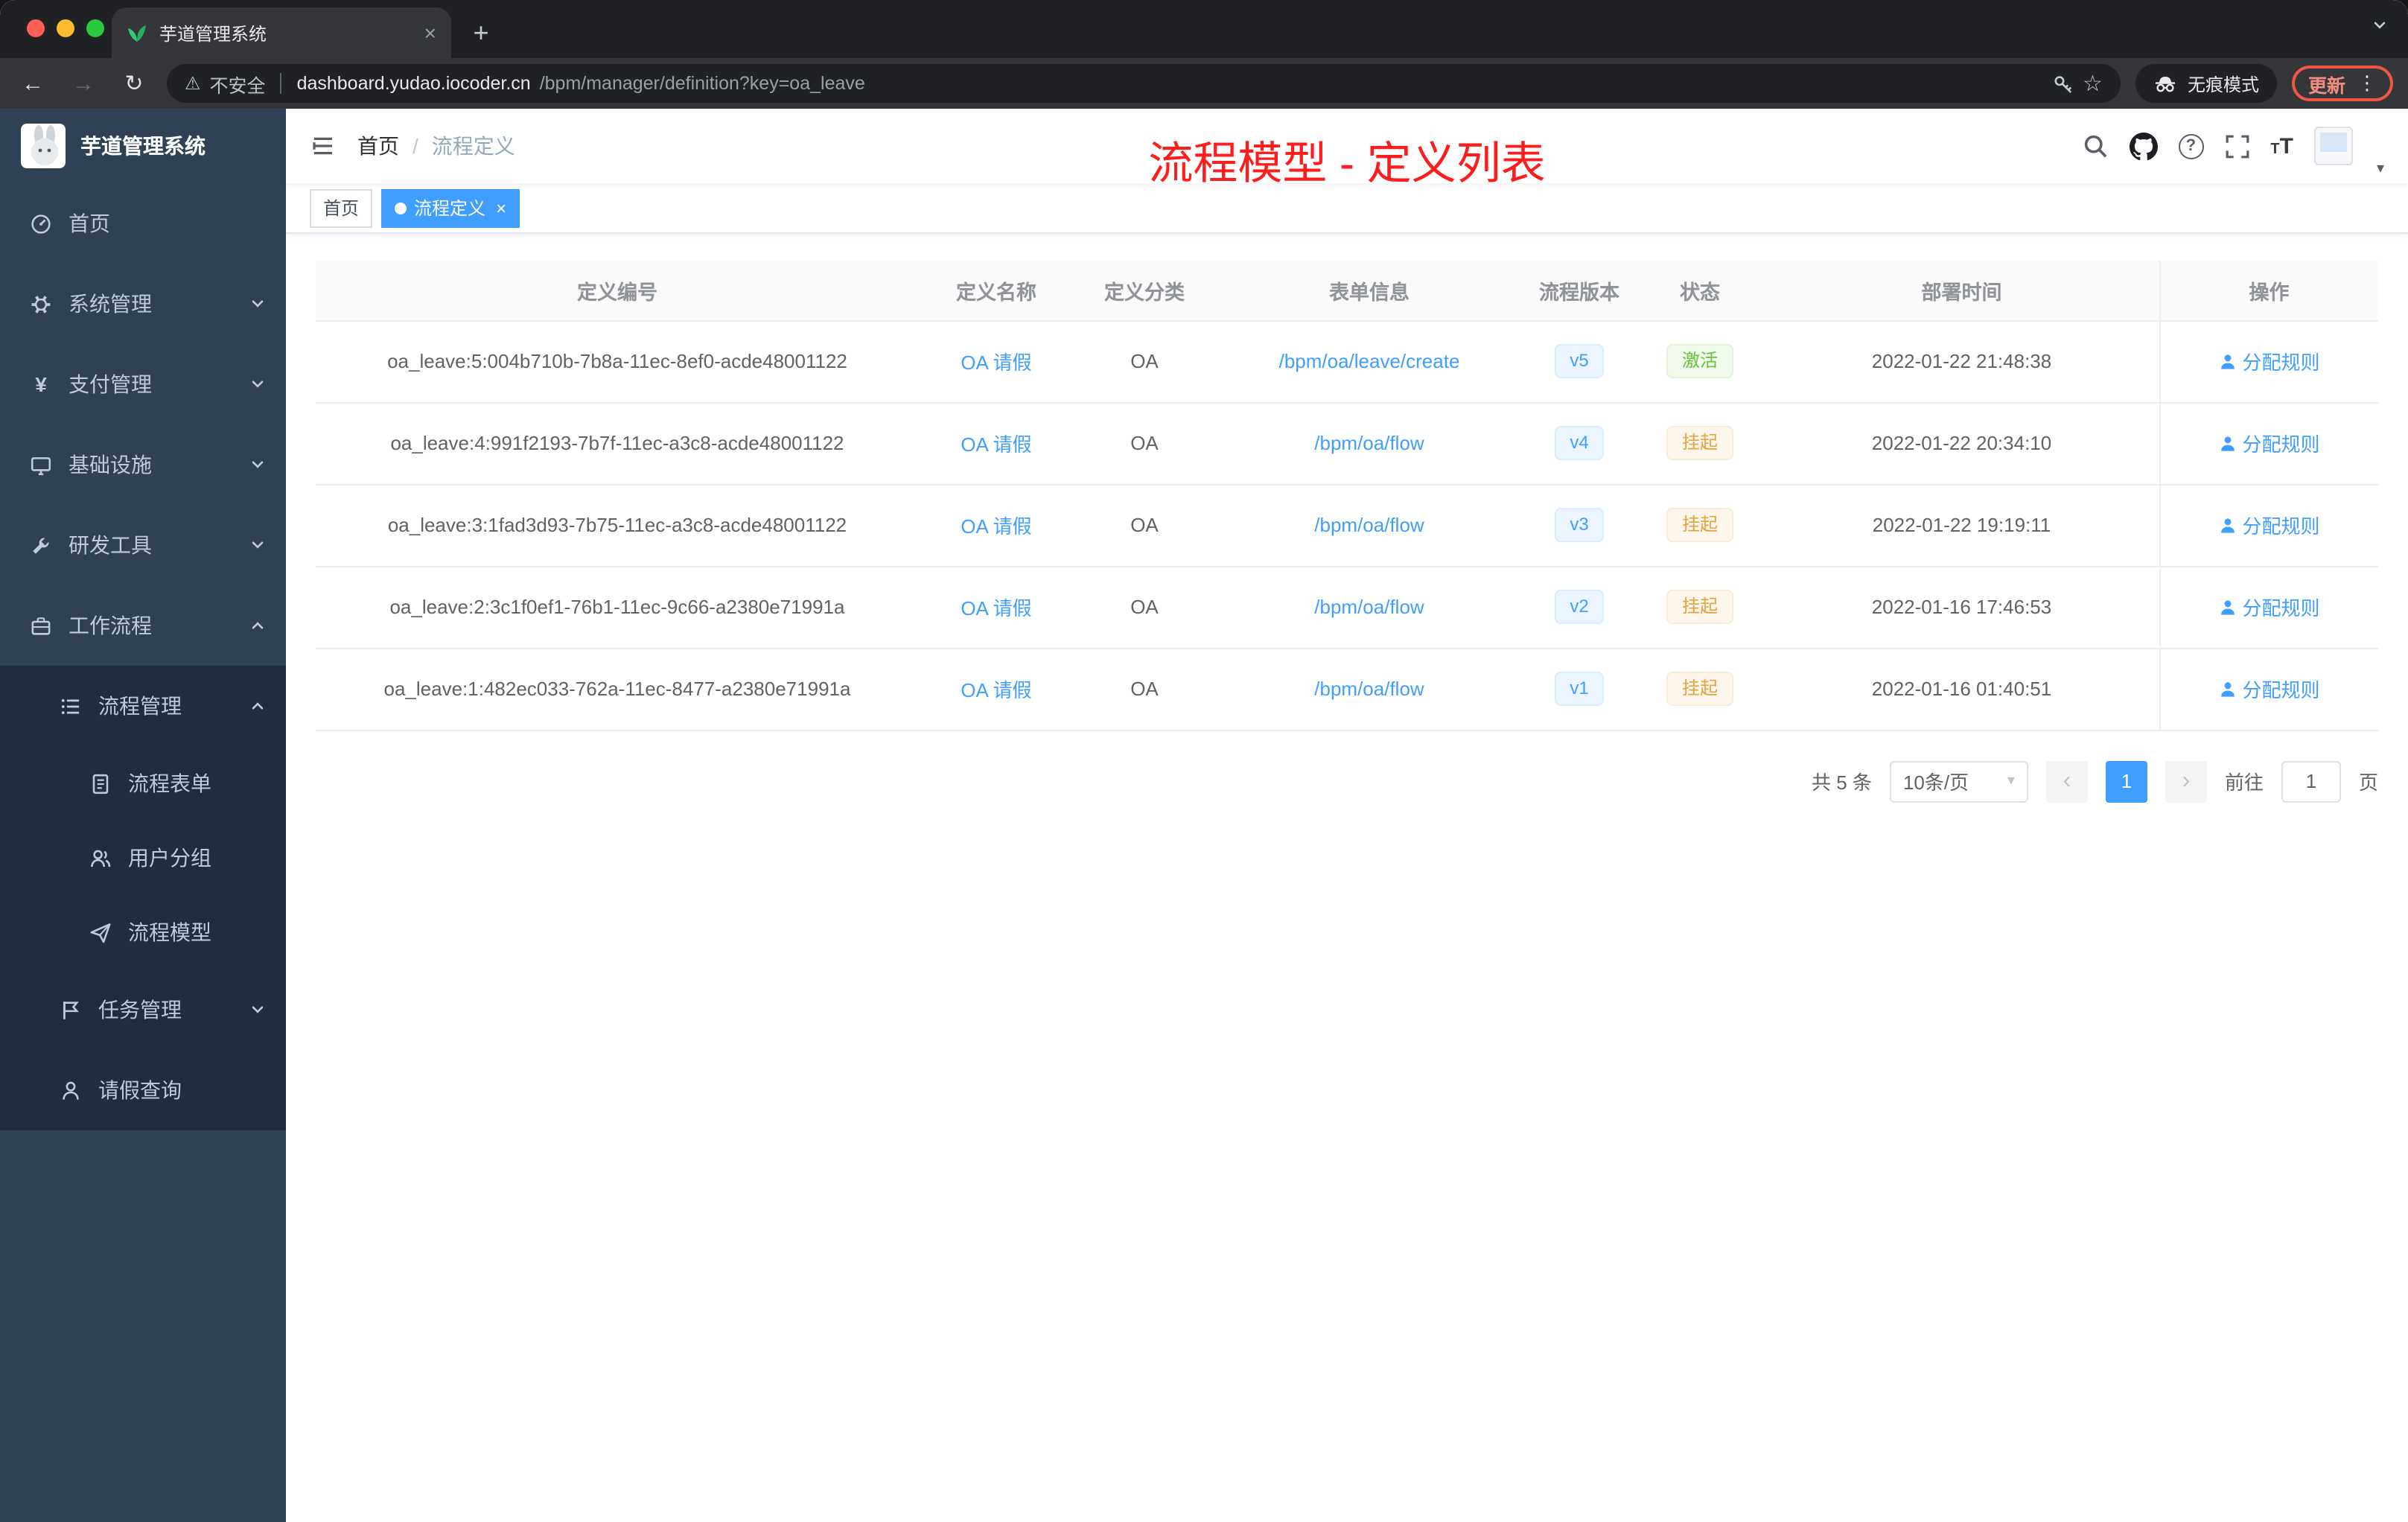  Describe the element at coordinates (430, 33) in the screenshot. I see `tab-close-icon: ×` at that location.